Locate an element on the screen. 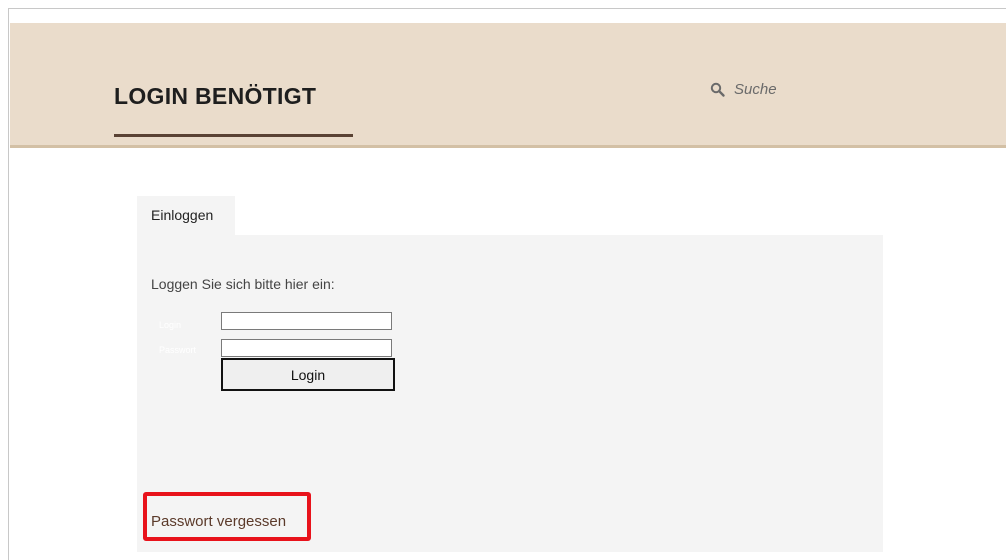 The image size is (1006, 560). title-underline is located at coordinates (233, 135).